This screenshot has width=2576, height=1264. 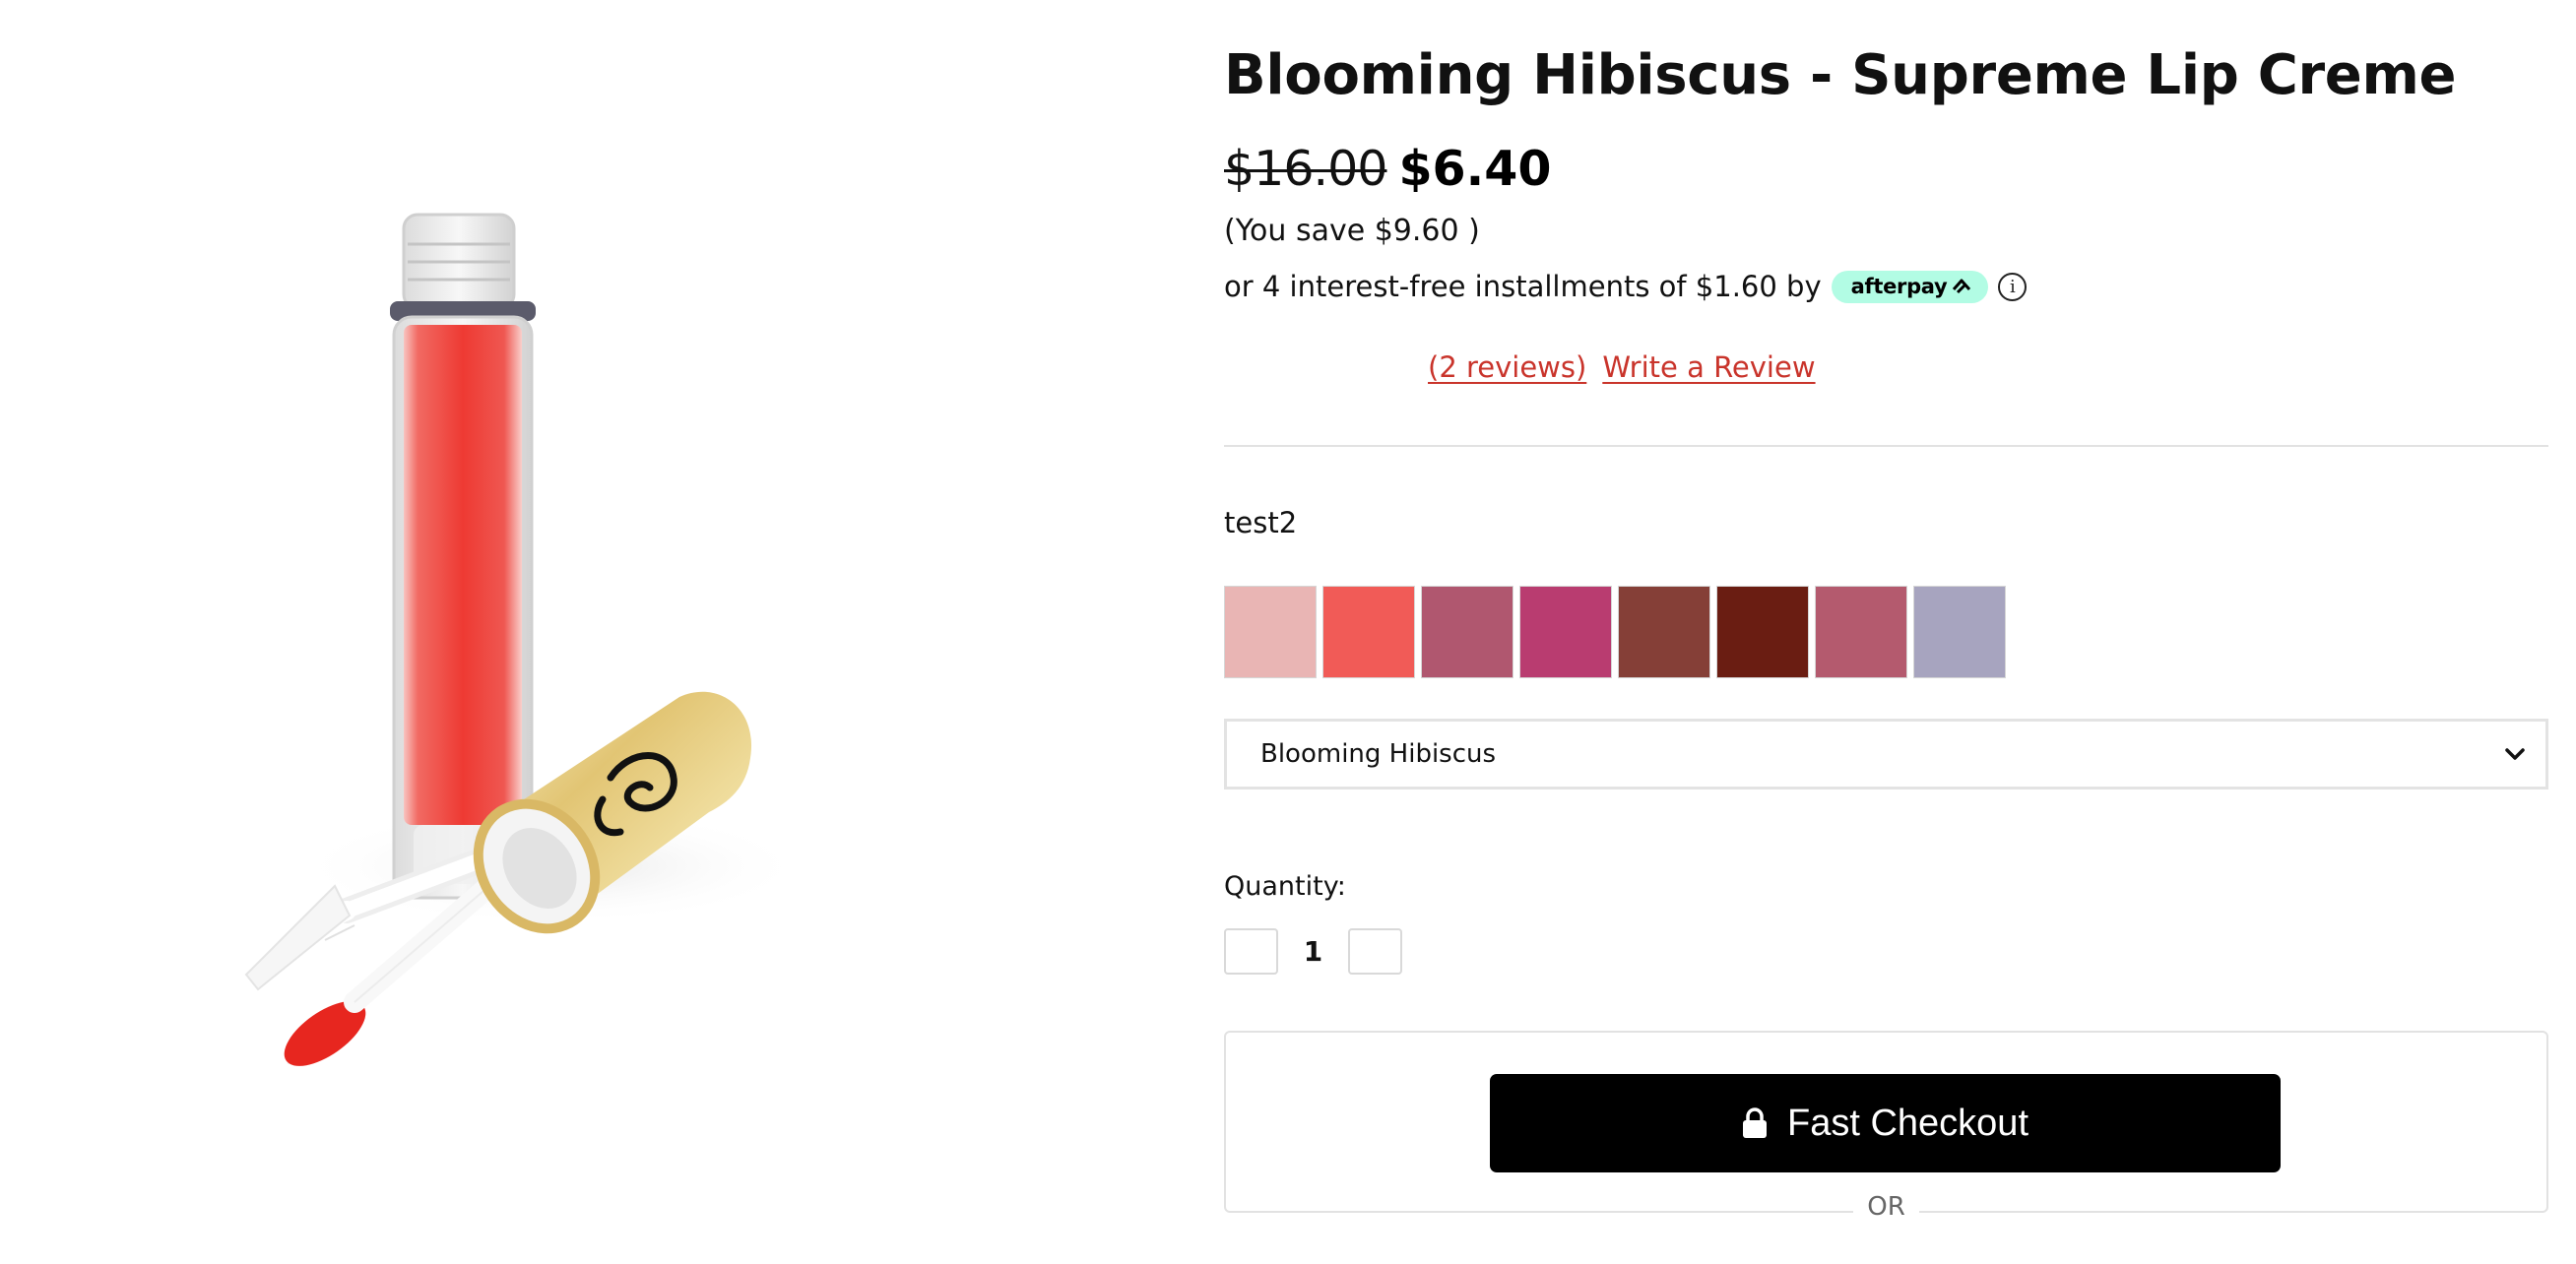 I want to click on or-label: OR, so click(x=1886, y=1207).